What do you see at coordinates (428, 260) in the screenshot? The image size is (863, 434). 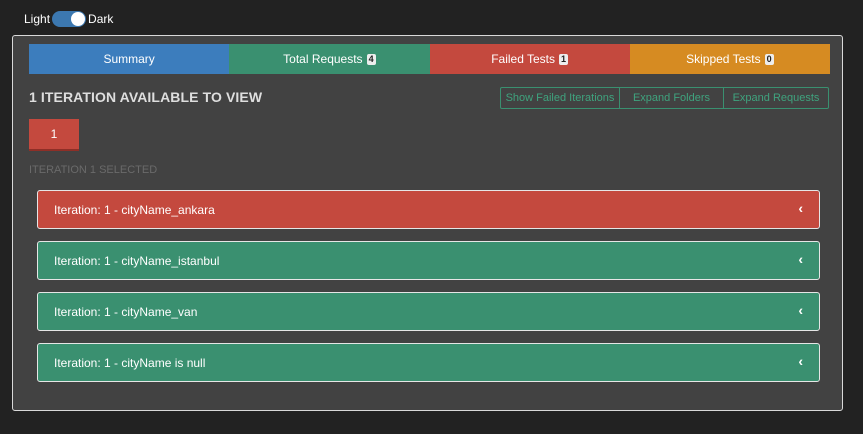 I see `iteration-row-istanbul: Iteration: 1 - cityName_istanbul ‹` at bounding box center [428, 260].